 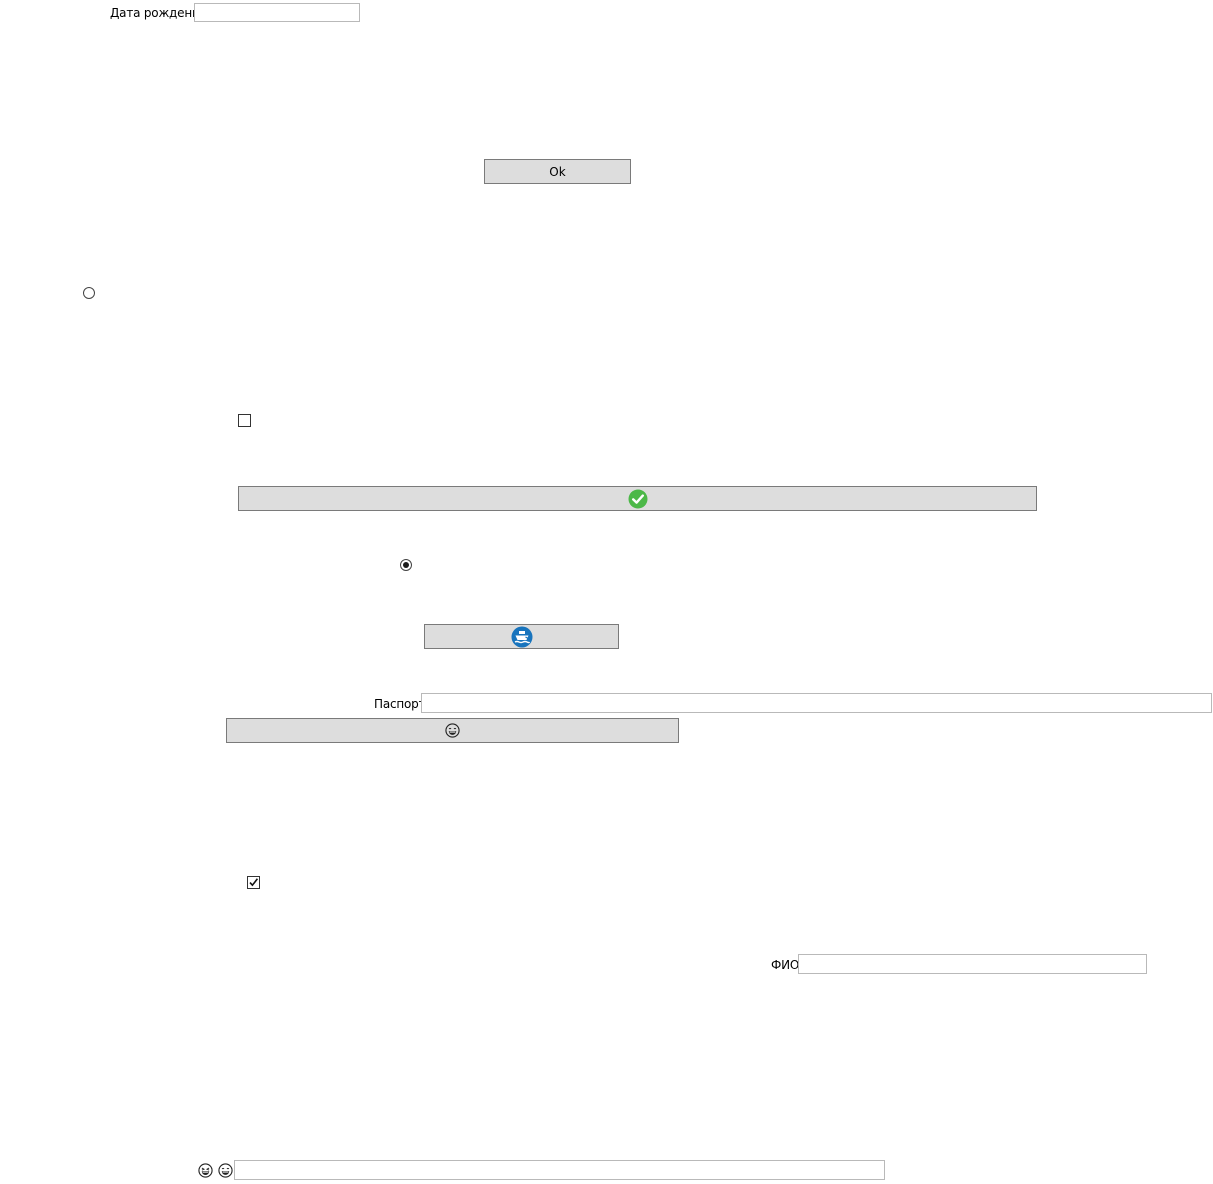 I want to click on ok-button-label: Ok, so click(x=557, y=171).